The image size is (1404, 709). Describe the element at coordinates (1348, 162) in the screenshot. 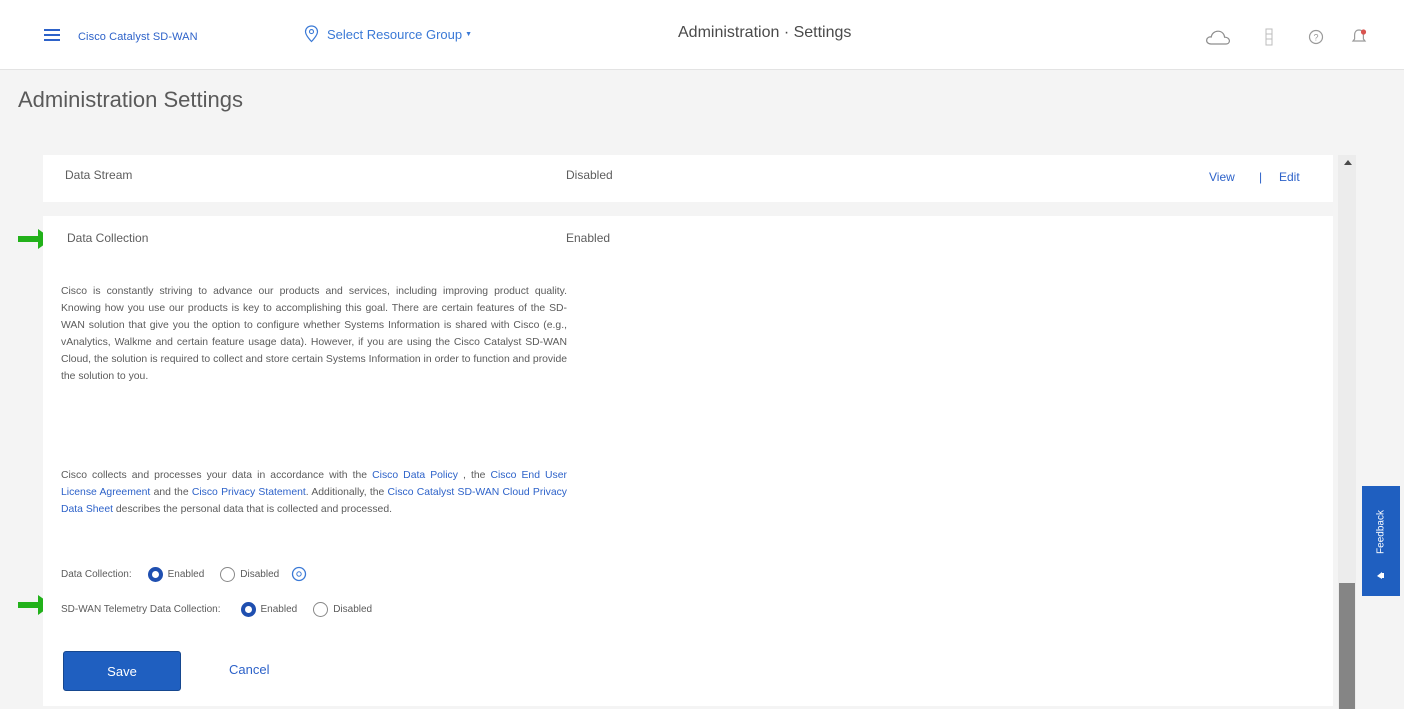

I see `scroll-up-arrow-icon` at that location.